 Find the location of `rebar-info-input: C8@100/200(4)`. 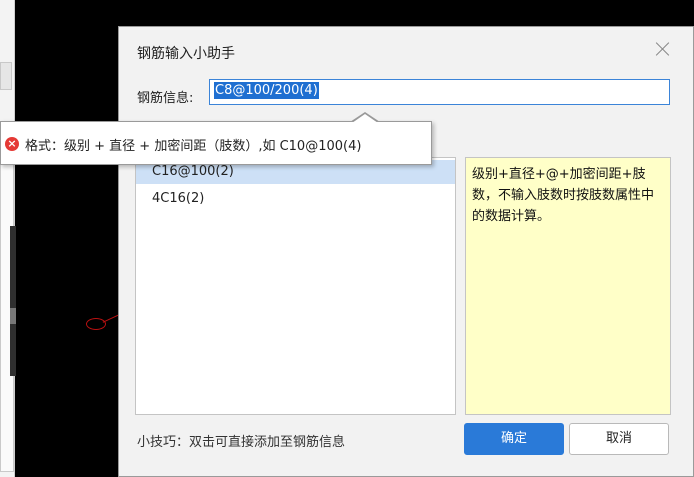

rebar-info-input: C8@100/200(4) is located at coordinates (439, 92).